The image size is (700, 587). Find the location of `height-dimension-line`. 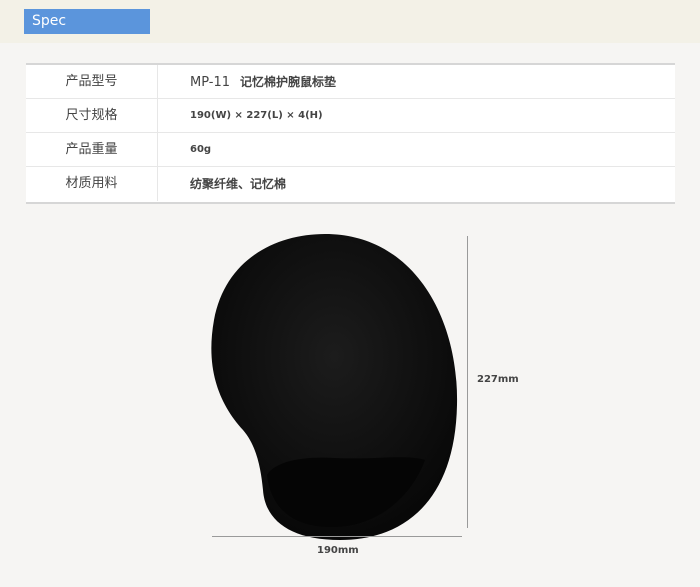

height-dimension-line is located at coordinates (467, 382).